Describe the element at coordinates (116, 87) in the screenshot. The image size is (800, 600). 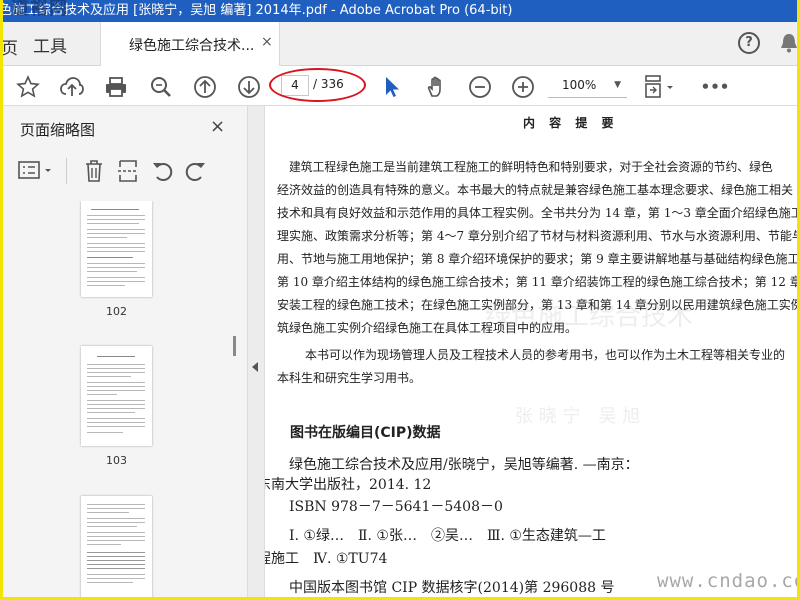
I see `print-icon` at that location.